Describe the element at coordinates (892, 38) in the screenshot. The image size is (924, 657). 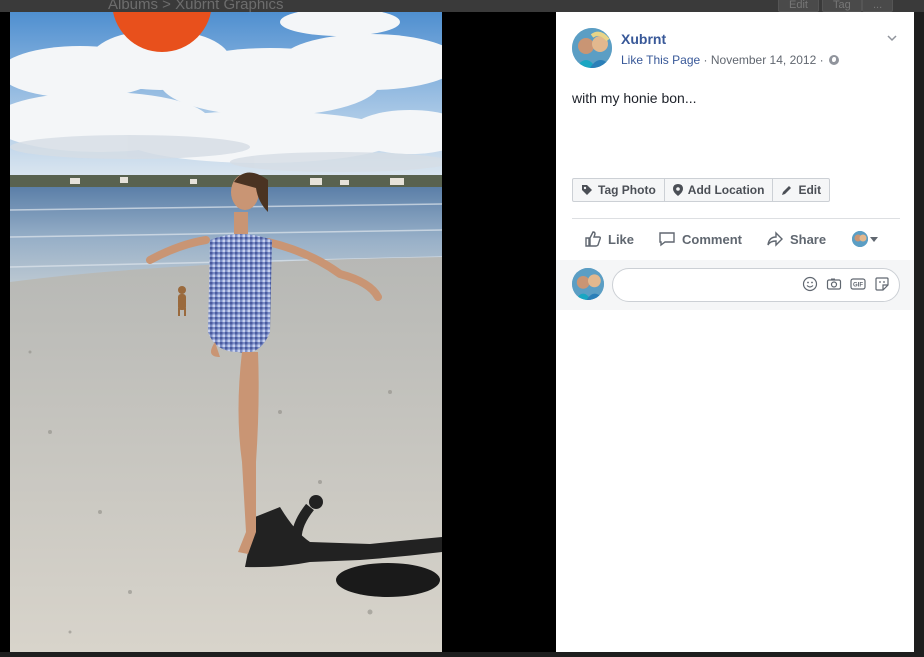
I see `chevron-down-icon` at that location.